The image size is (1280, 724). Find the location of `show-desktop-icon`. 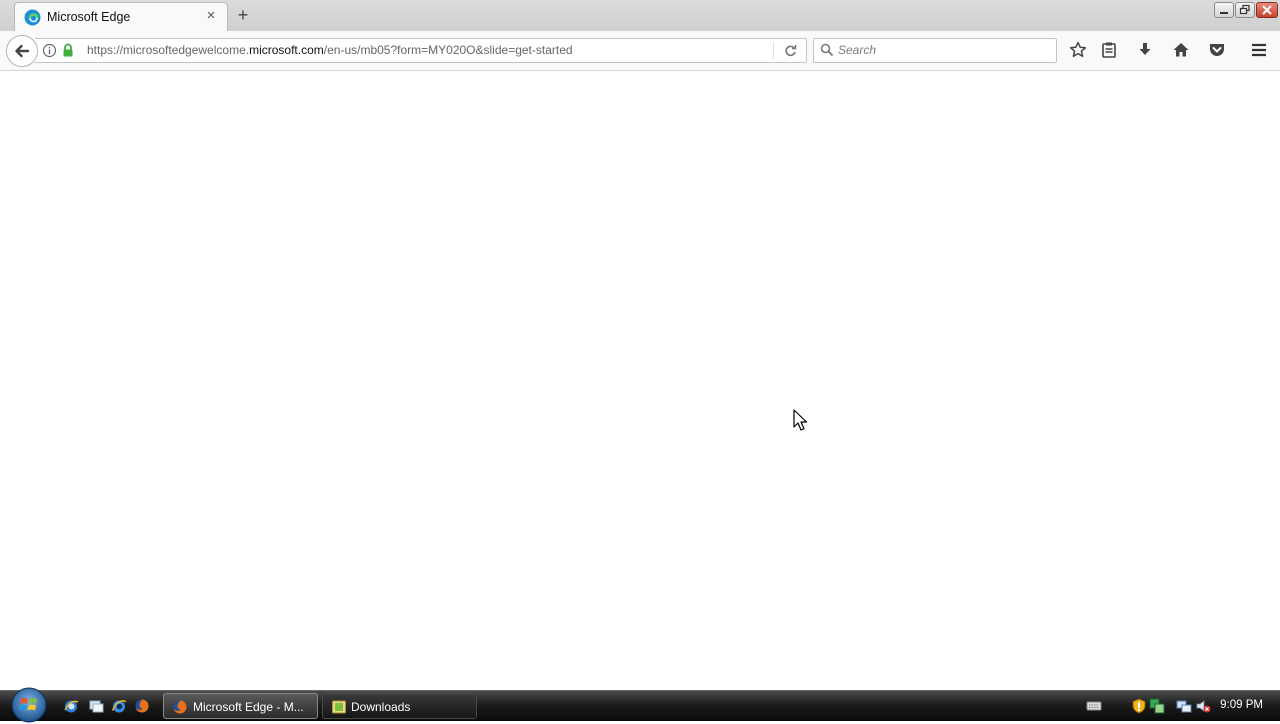

show-desktop-icon is located at coordinates (96, 706).